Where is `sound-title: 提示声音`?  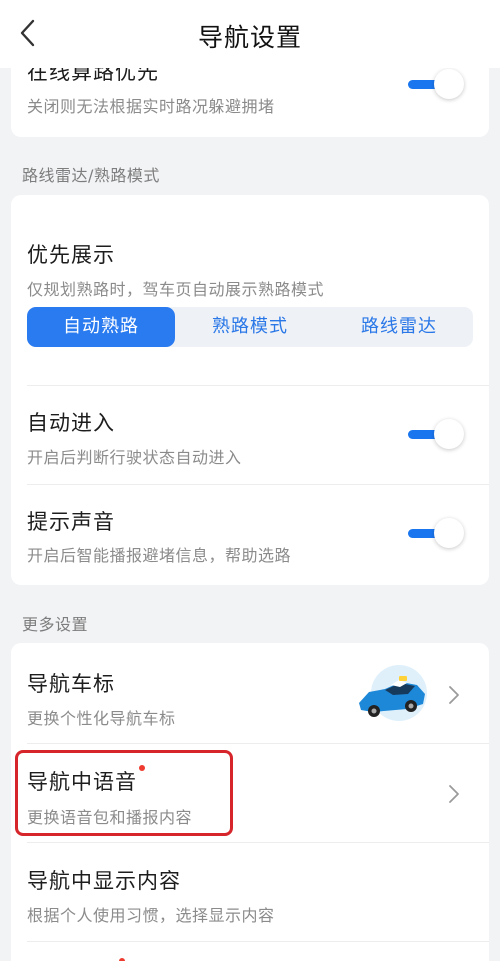 sound-title: 提示声音 is located at coordinates (71, 522).